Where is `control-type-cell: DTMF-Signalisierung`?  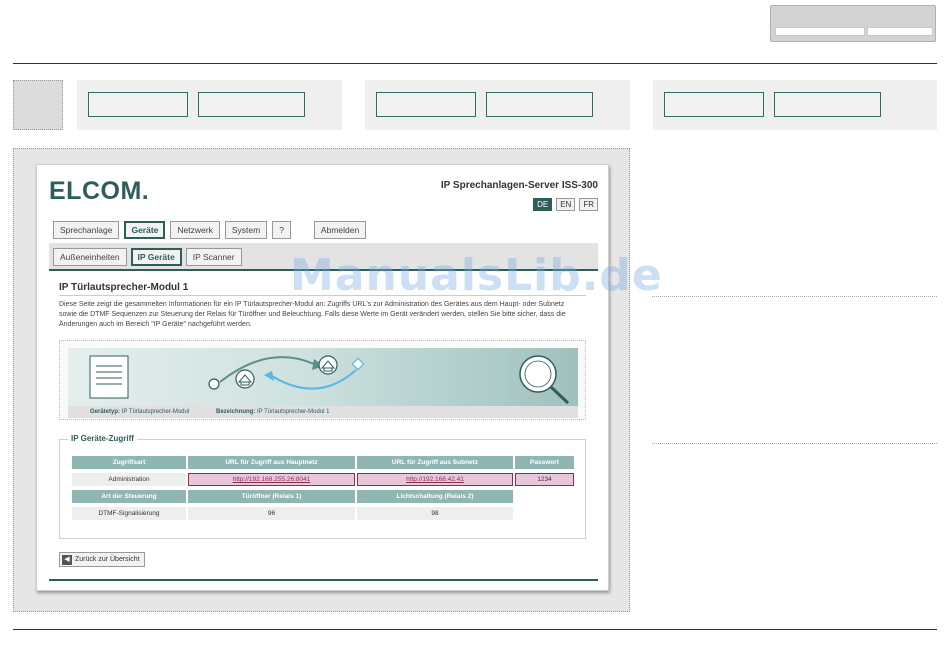
control-type-cell: DTMF-Signalisierung is located at coordinates (129, 513).